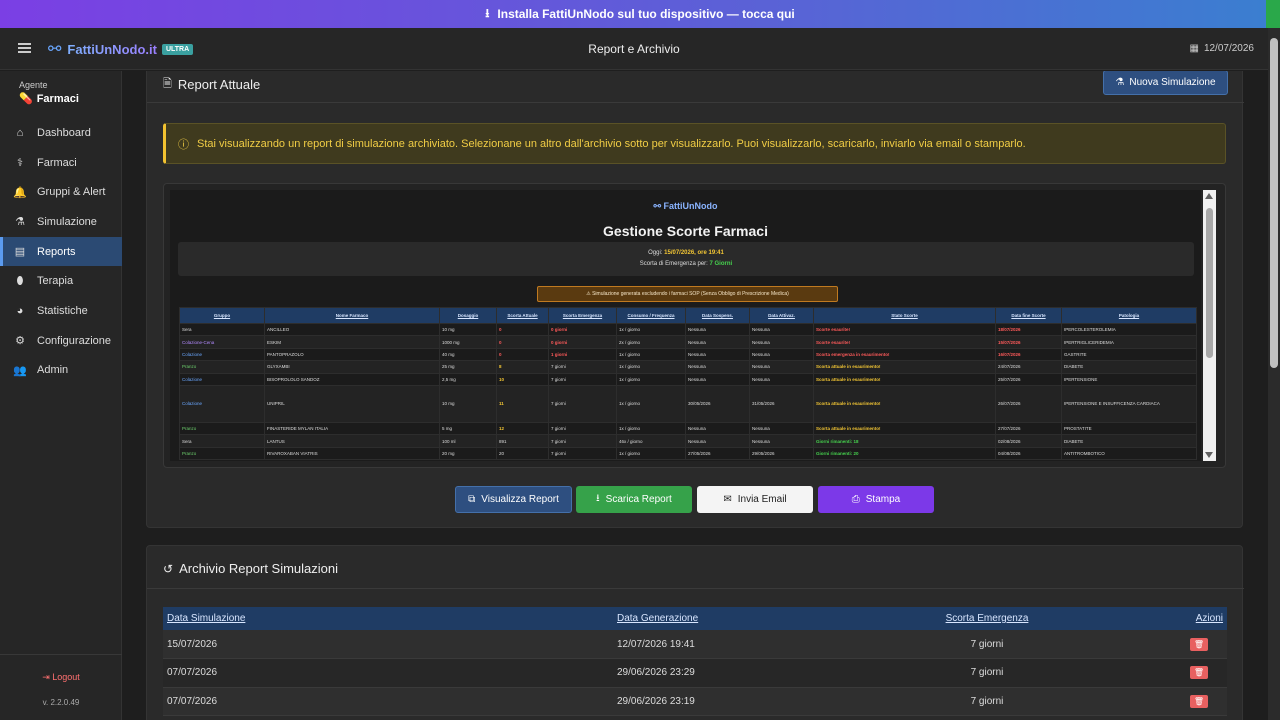 The width and height of the screenshot is (1280, 720). What do you see at coordinates (1028, 379) in the screenshot?
I see `preview-cell: 25/07/2026` at bounding box center [1028, 379].